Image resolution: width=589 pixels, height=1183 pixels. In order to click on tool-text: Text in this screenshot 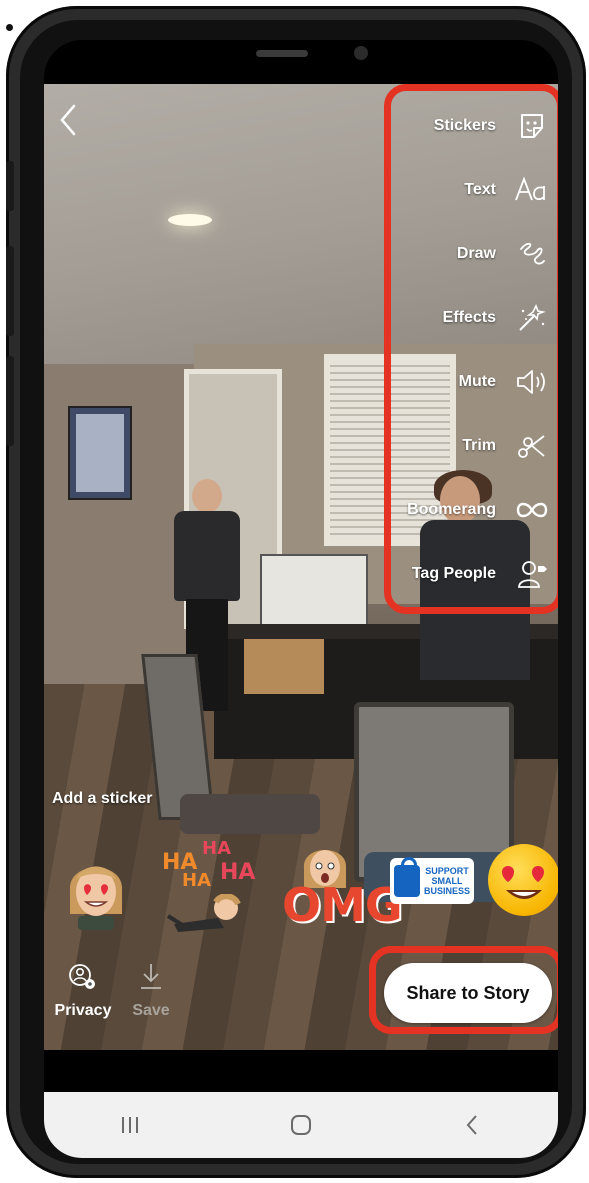, I will do `click(468, 190)`.